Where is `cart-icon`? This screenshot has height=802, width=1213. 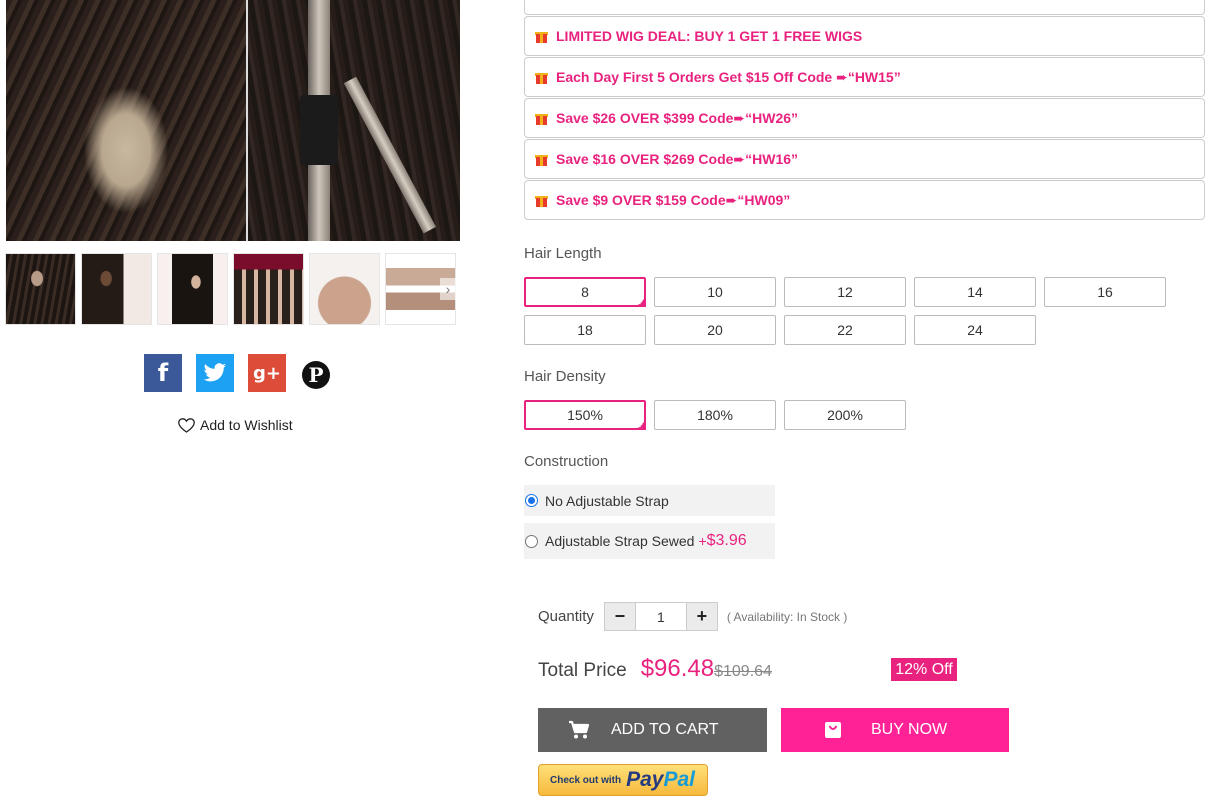 cart-icon is located at coordinates (579, 730).